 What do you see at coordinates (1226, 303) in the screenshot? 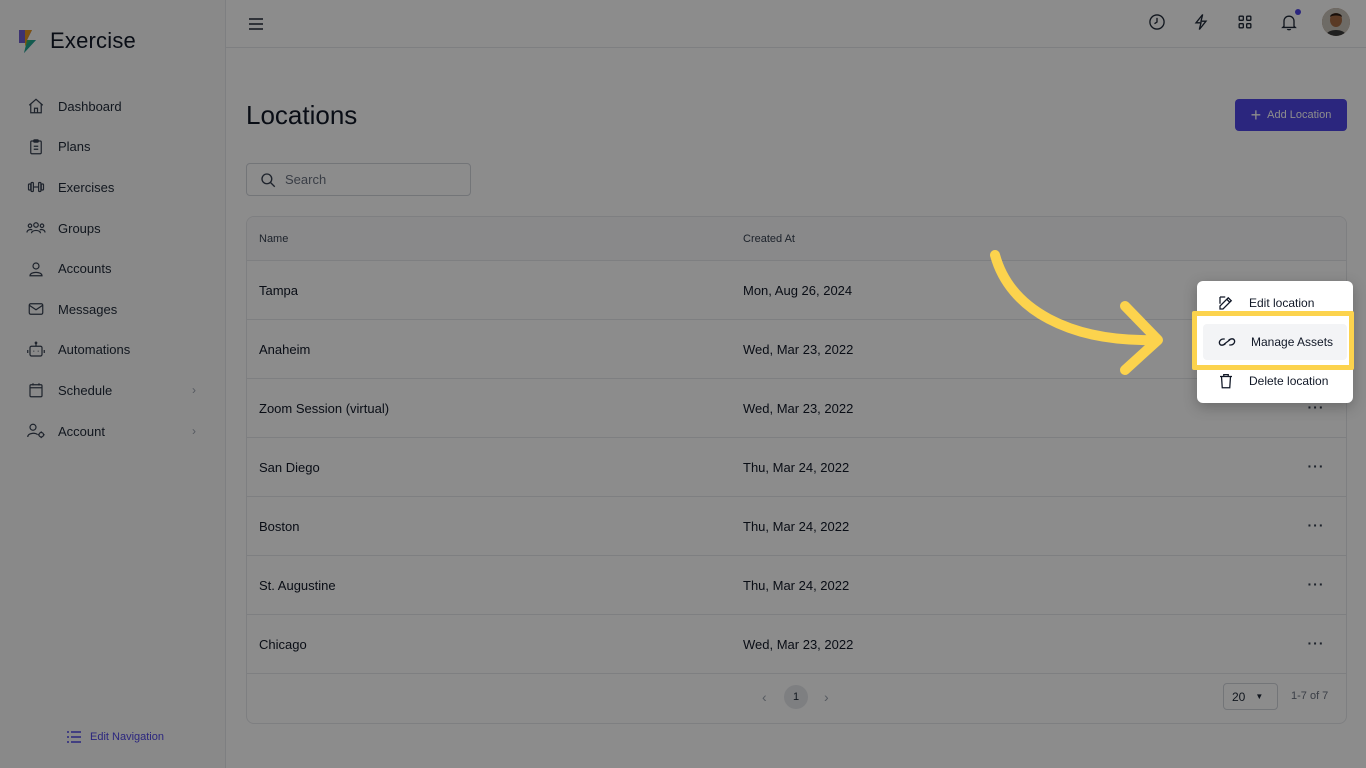
I see `edit-icon` at bounding box center [1226, 303].